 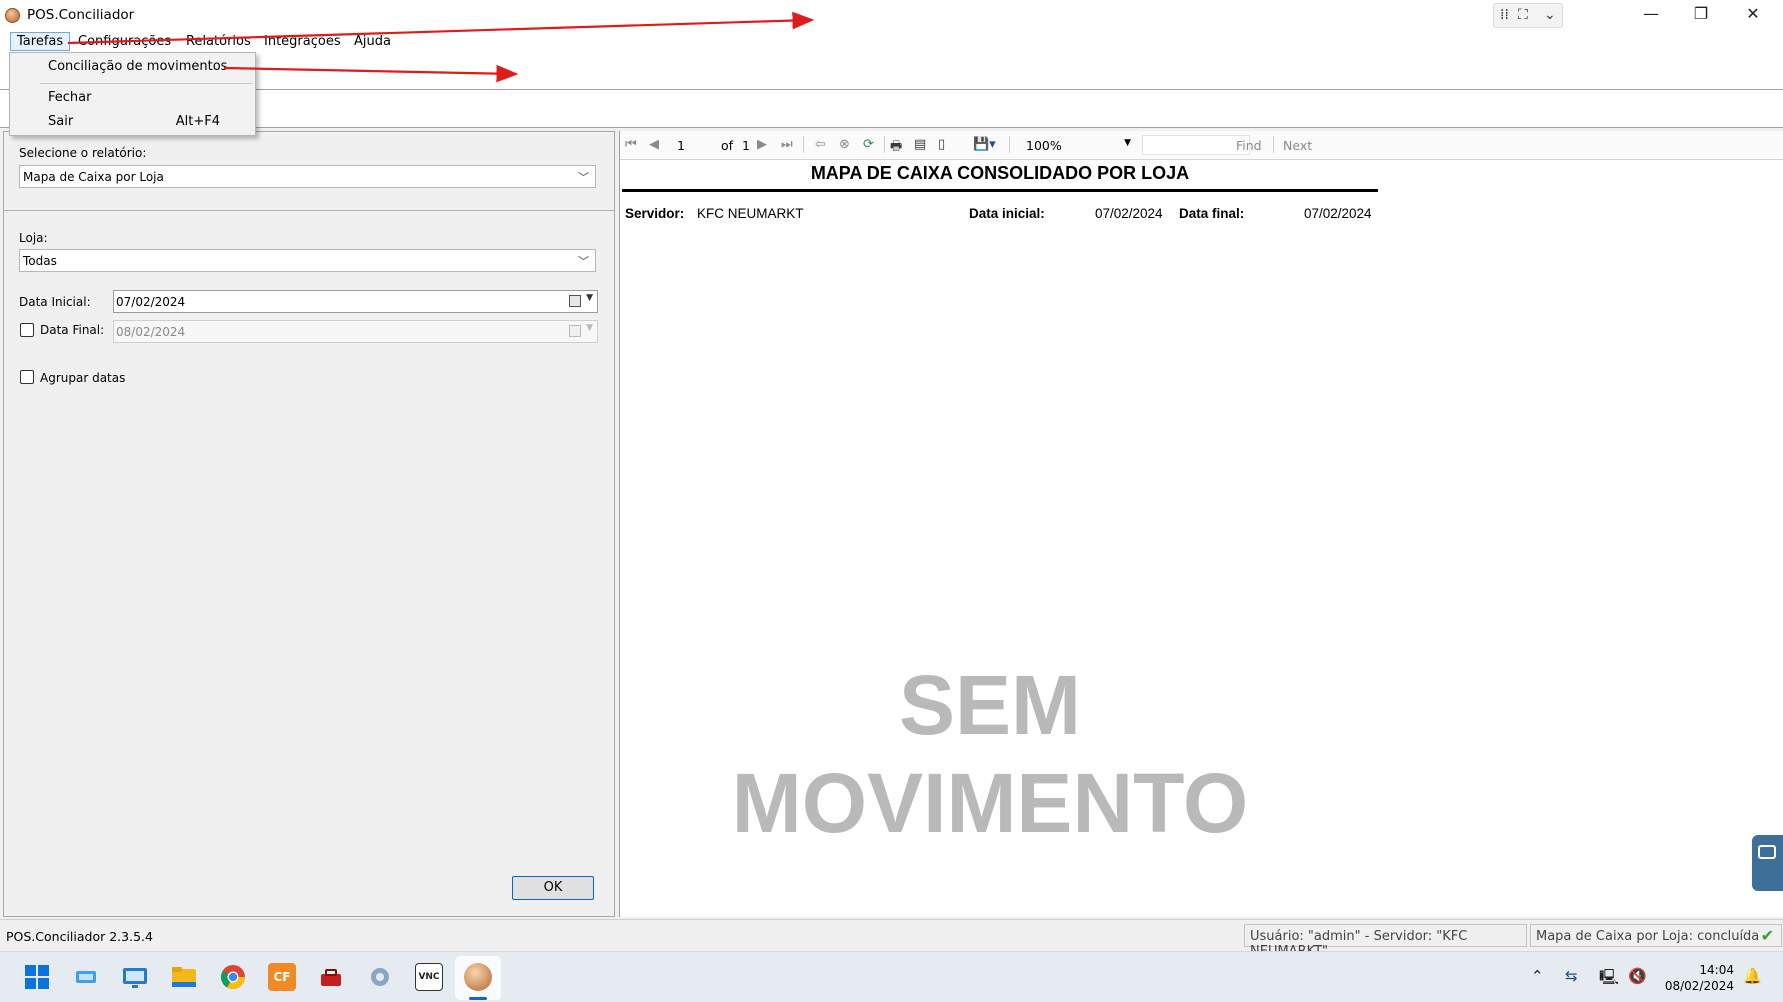 What do you see at coordinates (1000, 190) in the screenshot?
I see `report-title-rule` at bounding box center [1000, 190].